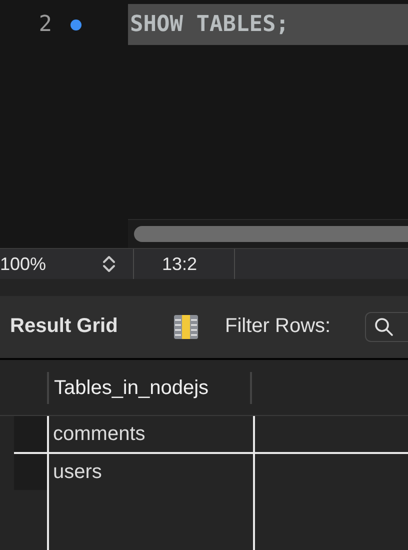 The height and width of the screenshot is (550, 408). I want to click on result-grid-label: Result Grid, so click(64, 326).